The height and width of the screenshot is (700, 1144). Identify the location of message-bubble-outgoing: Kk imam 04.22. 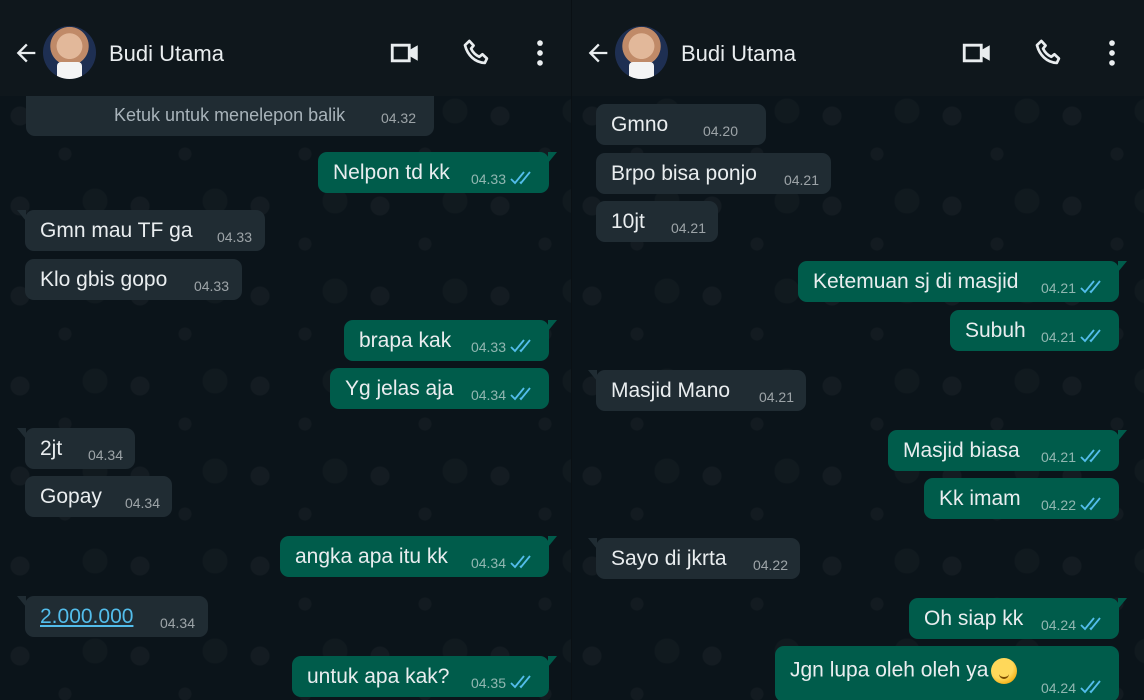
(1021, 498).